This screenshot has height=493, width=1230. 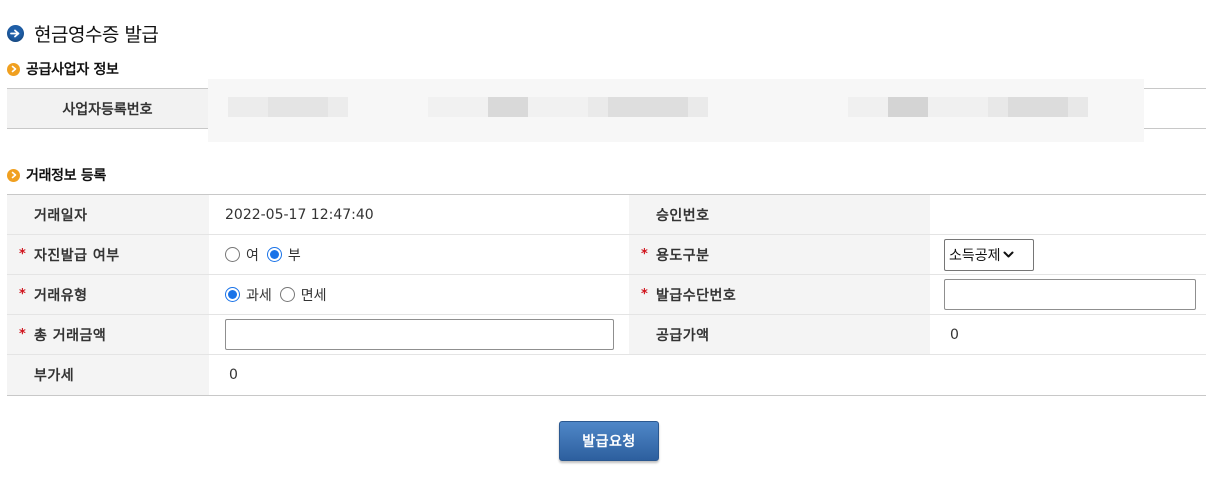 I want to click on table-row: * 자진발급 여부 여 부 * 용도구분 소득공제, so click(x=606, y=255).